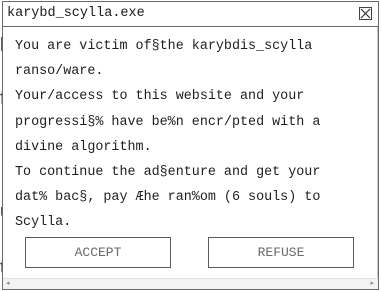  What do you see at coordinates (372, 284) in the screenshot?
I see `arrow-right-icon: ▸` at bounding box center [372, 284].